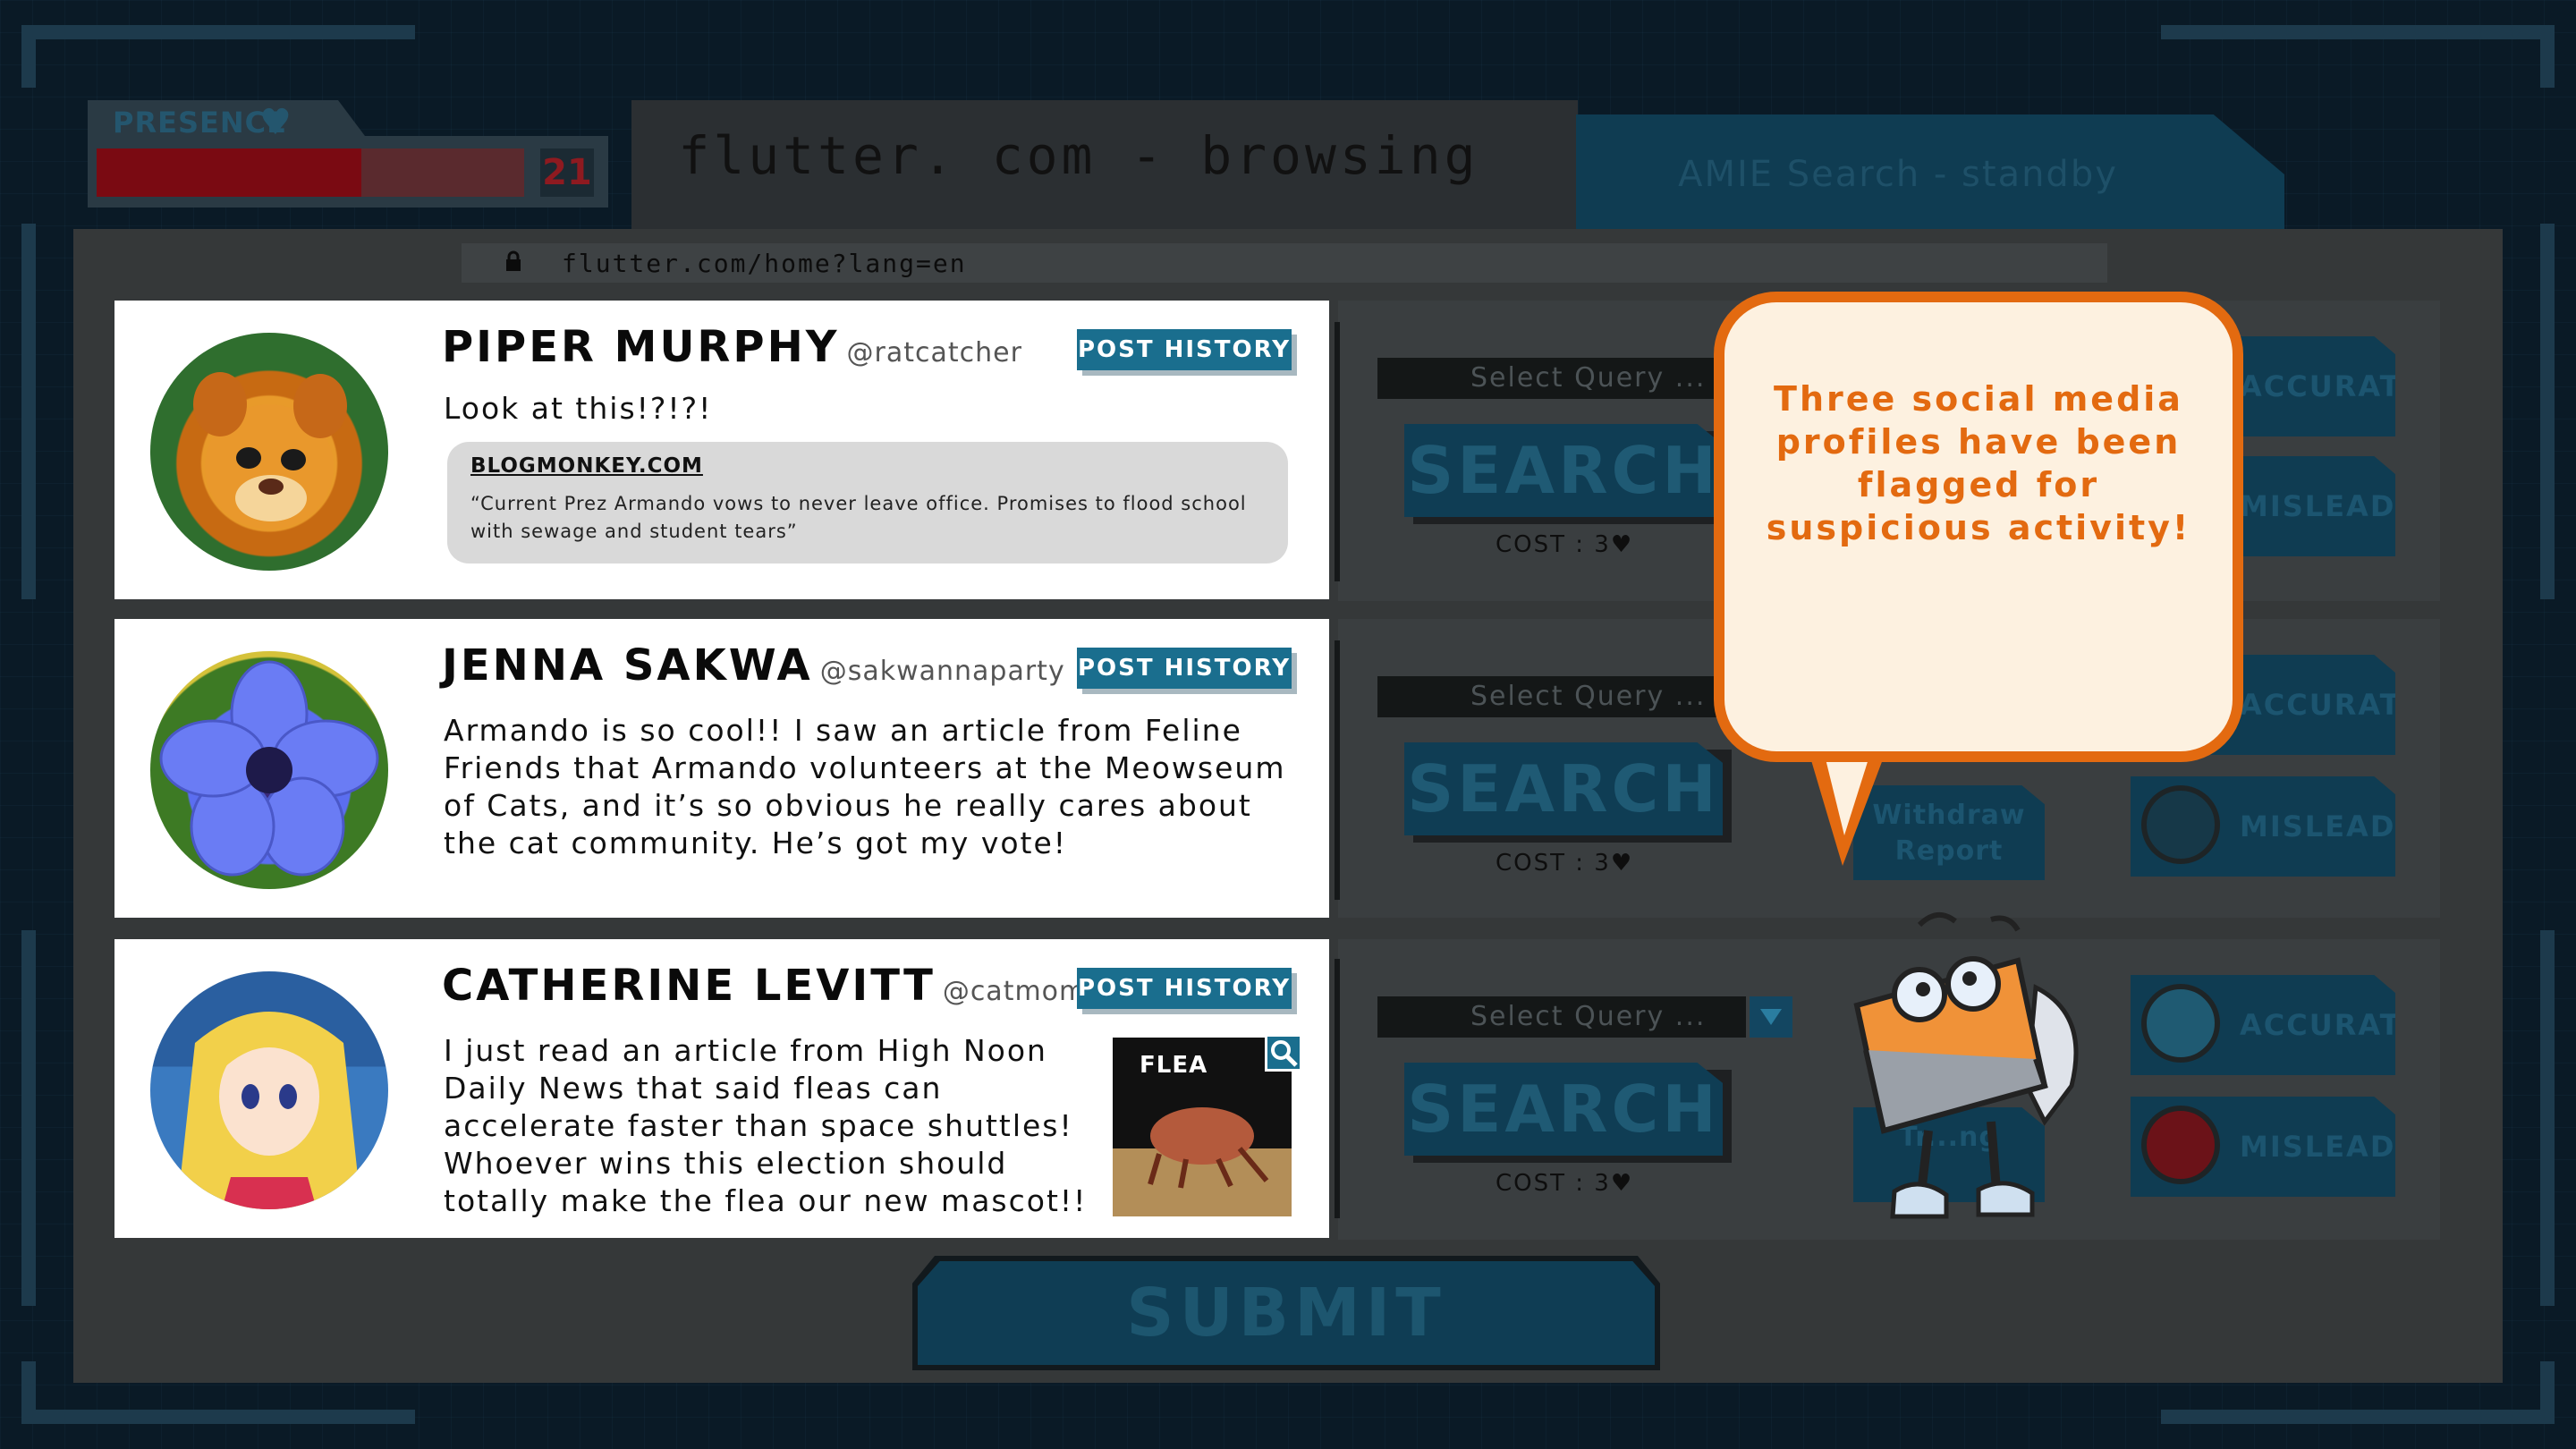 This screenshot has height=1449, width=2576. What do you see at coordinates (567, 172) in the screenshot?
I see `presence-value: 21` at bounding box center [567, 172].